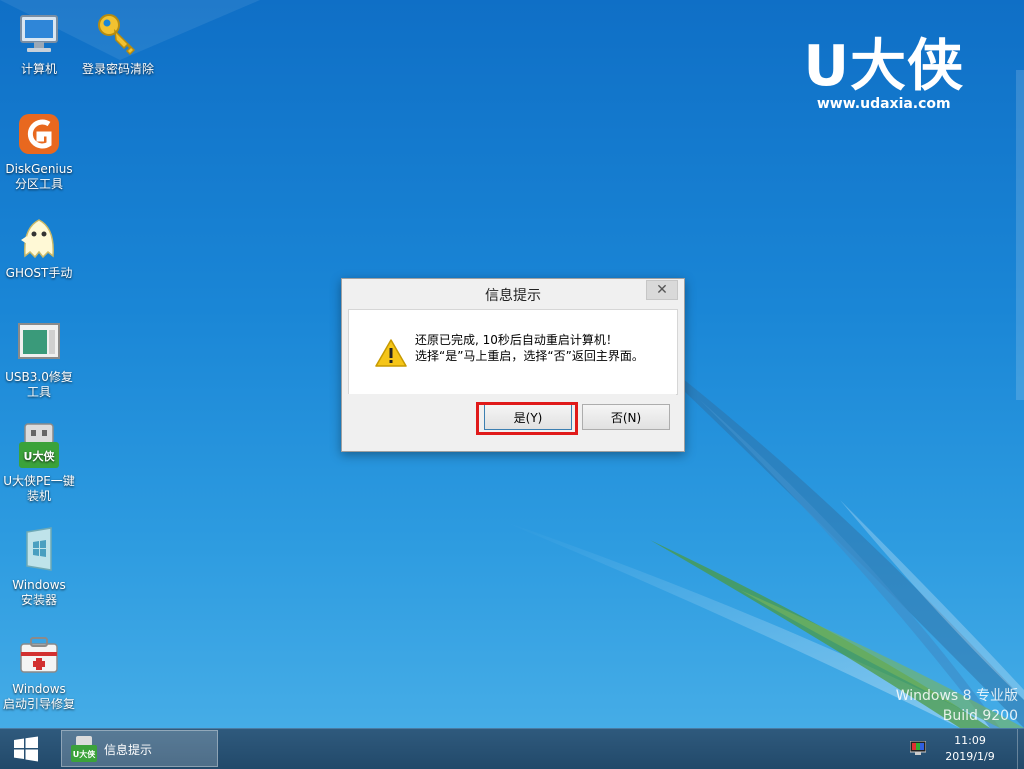  I want to click on desktop-icon-boot-repair: Windows 启动引导修复, so click(39, 671).